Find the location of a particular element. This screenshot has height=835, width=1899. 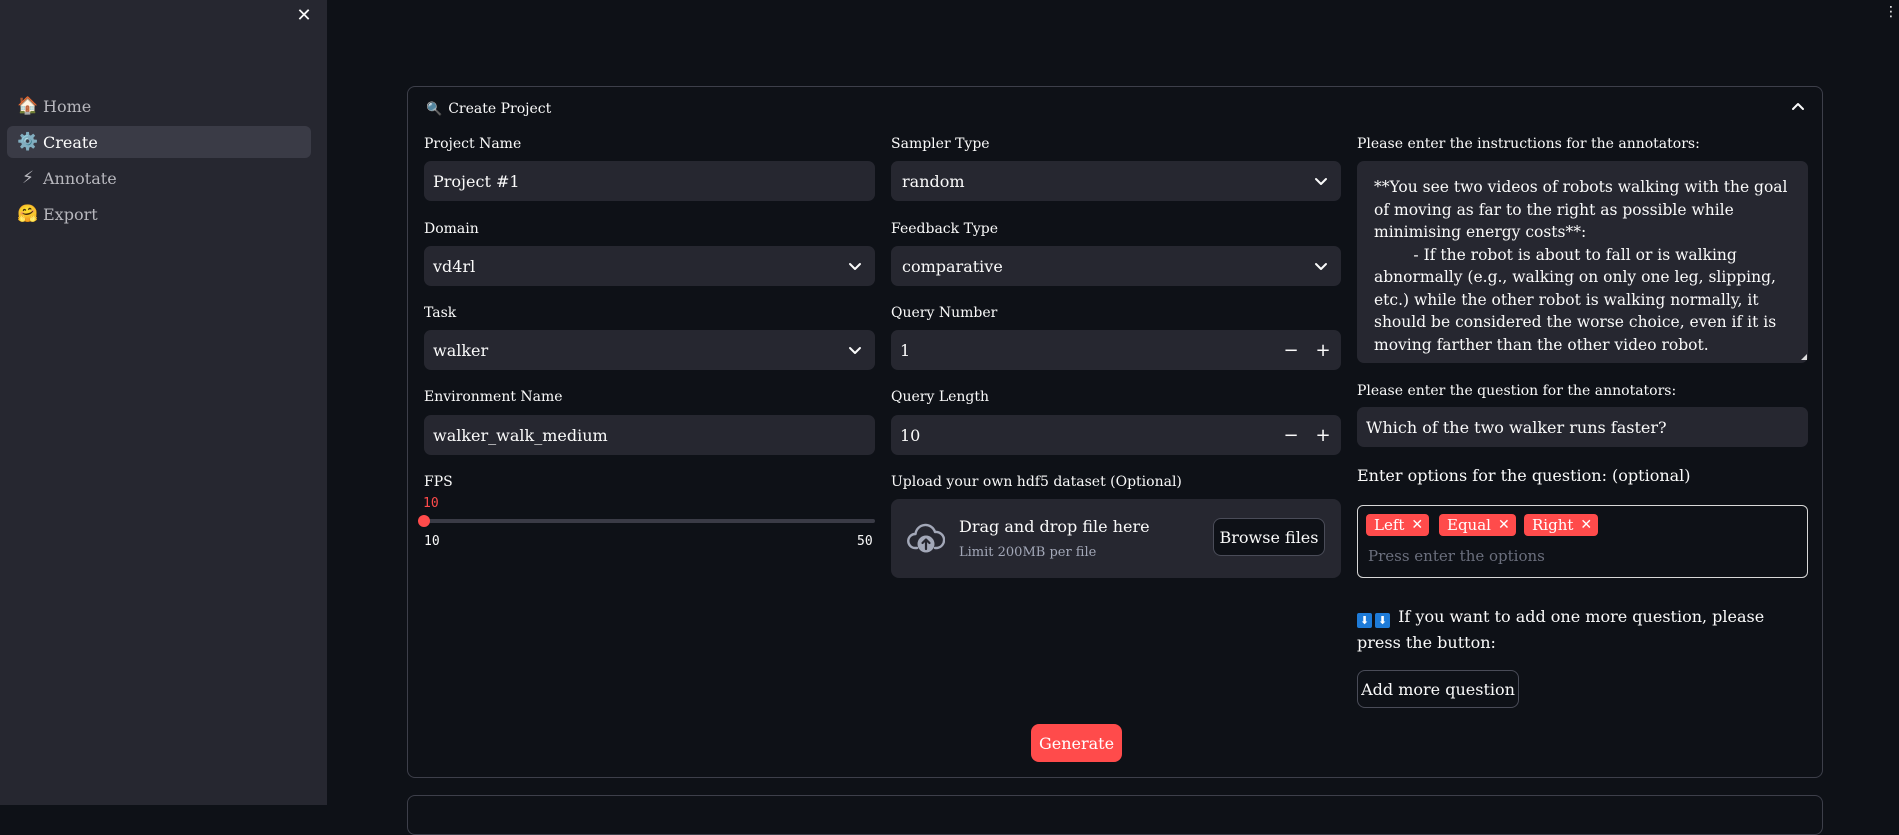

environment-value: walker_walk_medium is located at coordinates (520, 435).